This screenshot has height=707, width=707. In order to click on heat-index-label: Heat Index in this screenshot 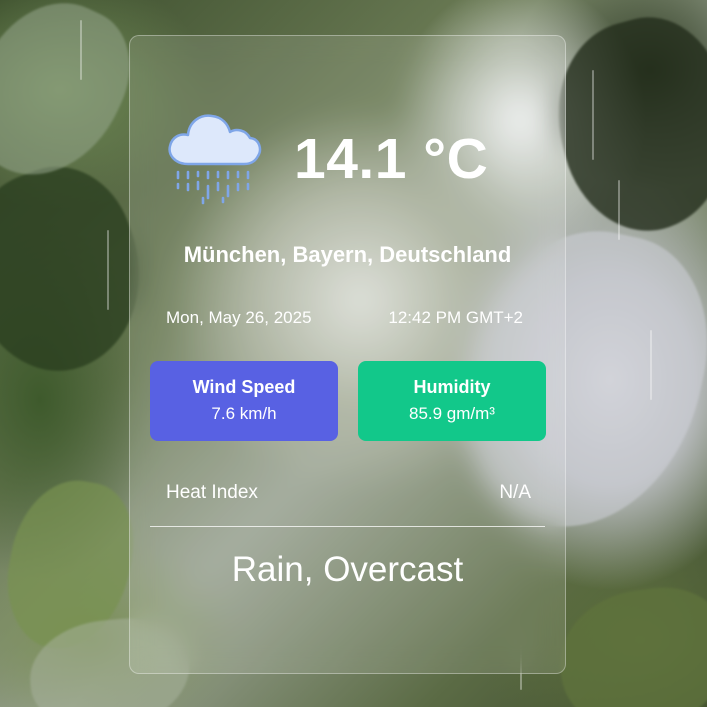, I will do `click(212, 492)`.